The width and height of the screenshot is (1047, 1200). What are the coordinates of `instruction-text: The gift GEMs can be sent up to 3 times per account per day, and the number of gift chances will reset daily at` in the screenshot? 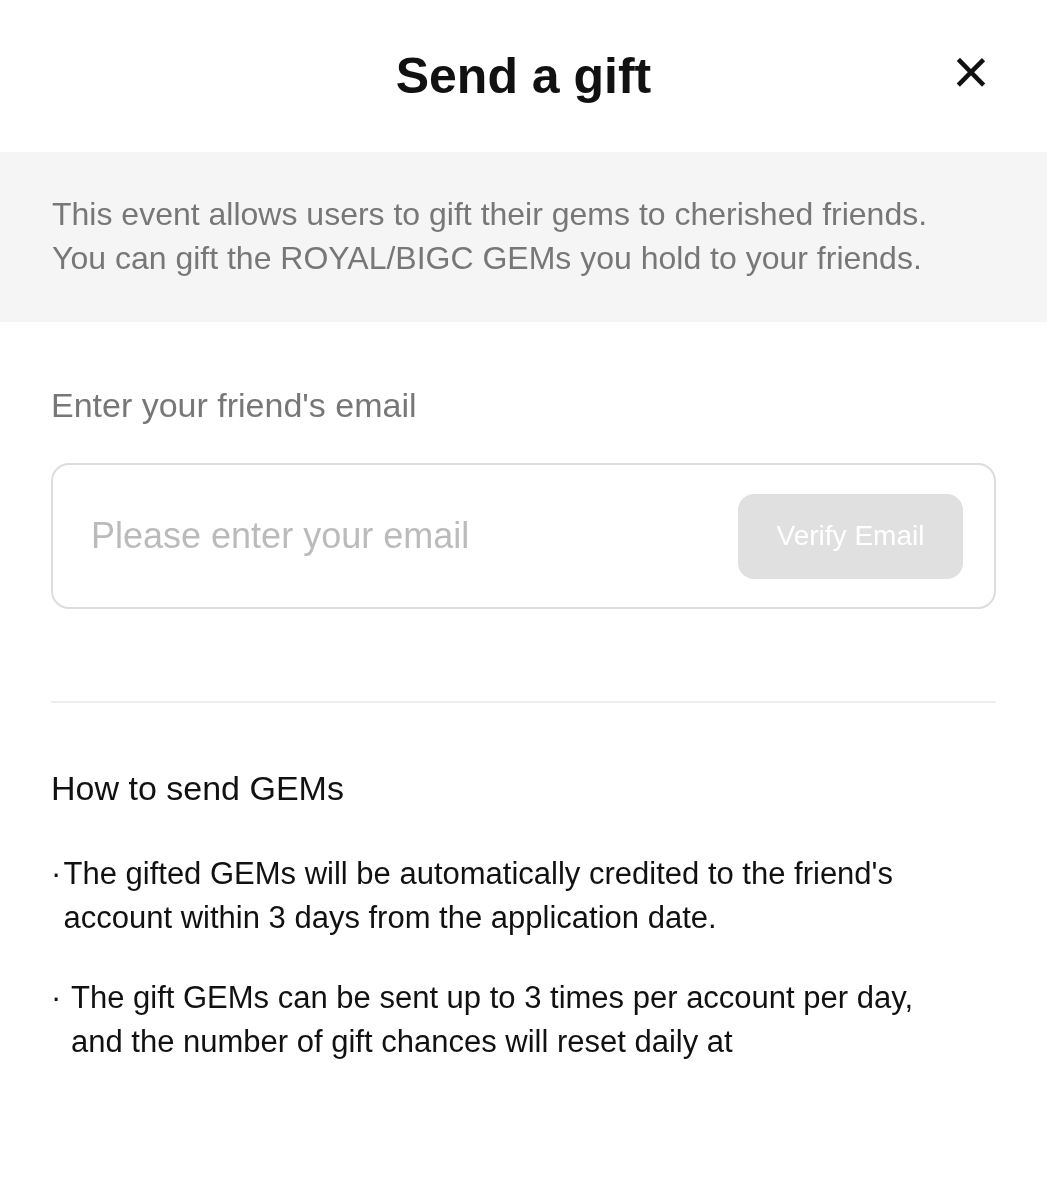 It's located at (492, 1020).